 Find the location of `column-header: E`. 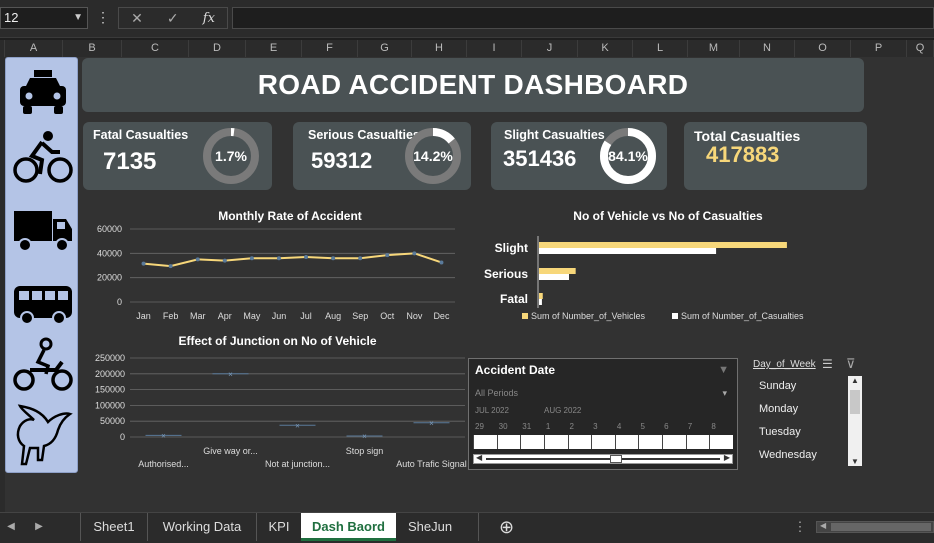

column-header: E is located at coordinates (274, 48).